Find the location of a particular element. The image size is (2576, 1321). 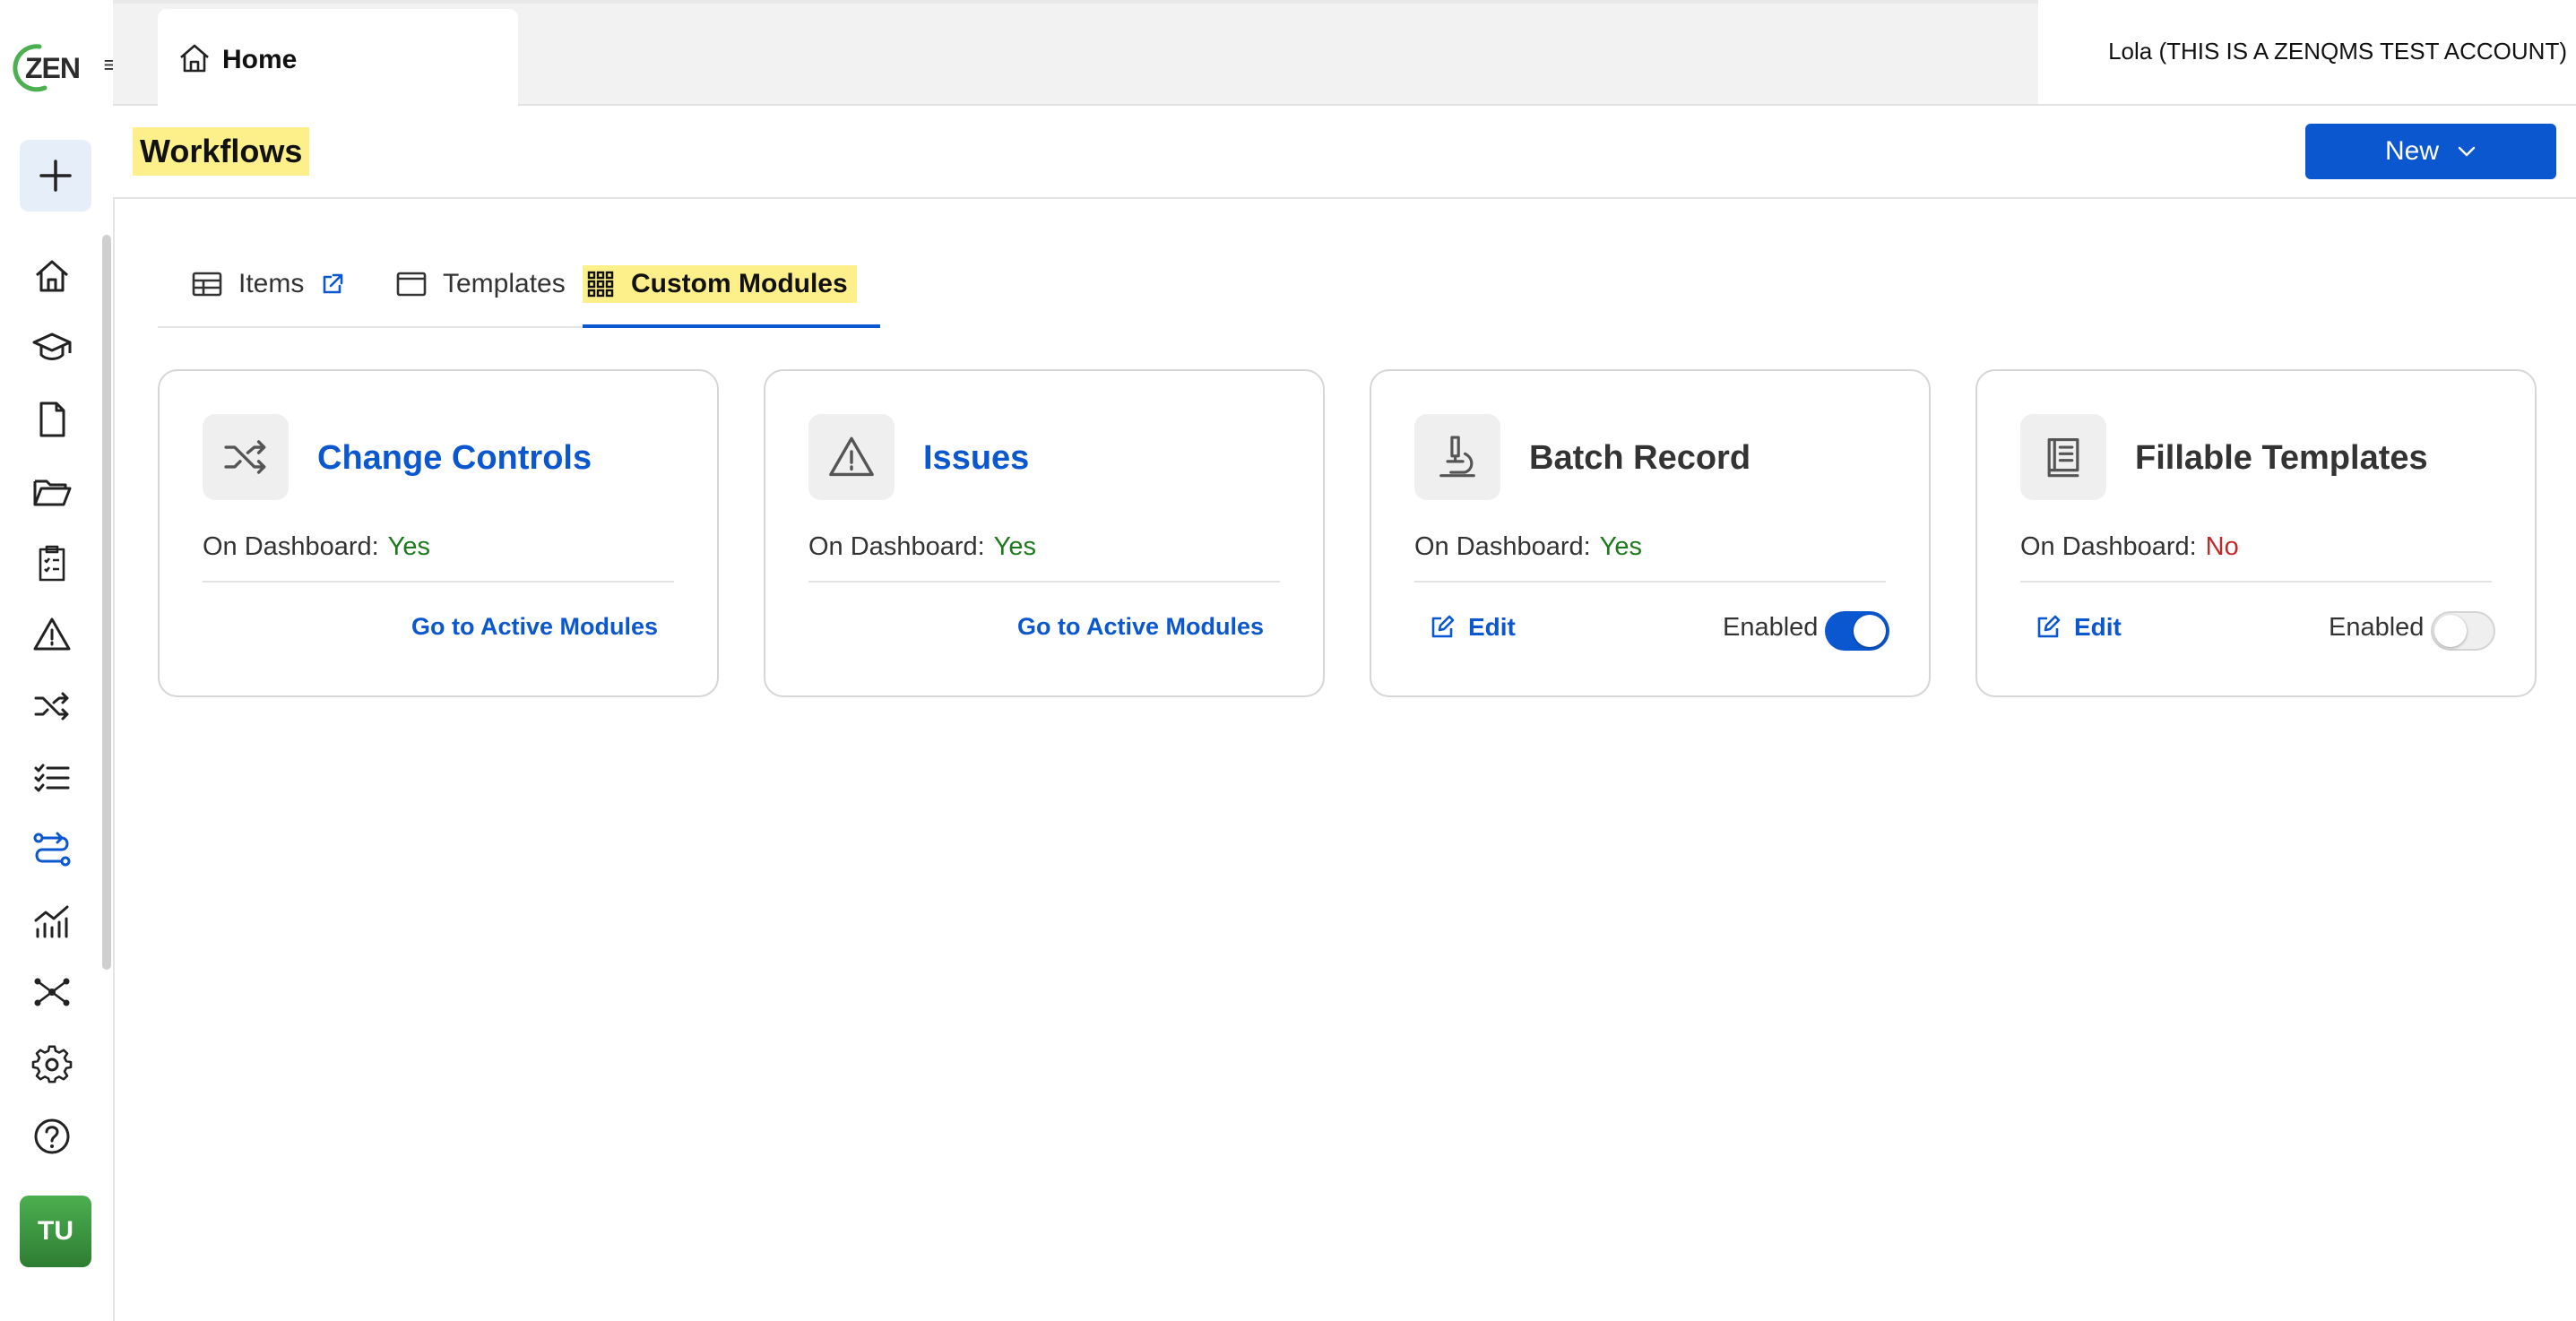

tab-items-label: Items is located at coordinates (271, 283).